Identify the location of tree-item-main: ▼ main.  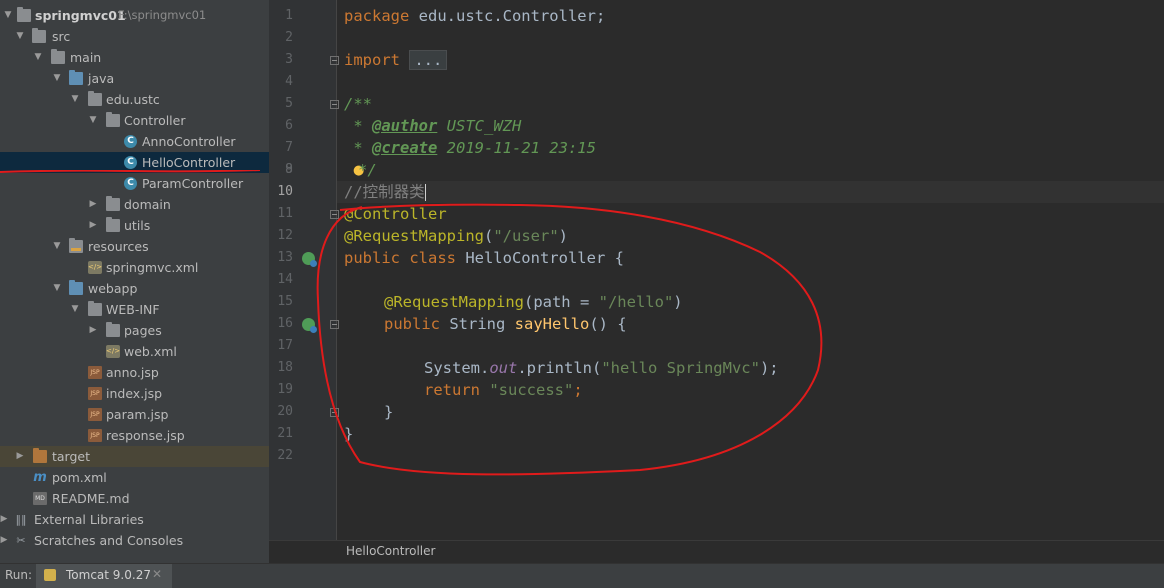
(134, 57).